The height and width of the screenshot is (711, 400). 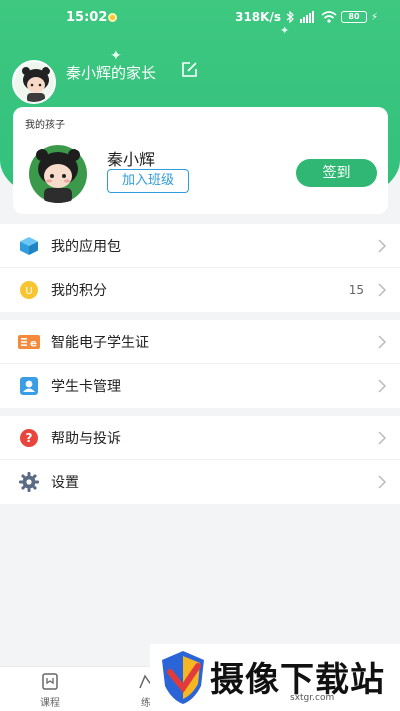 I want to click on watermark-banner: 摄像下载站 sxtgr.com, so click(x=275, y=677).